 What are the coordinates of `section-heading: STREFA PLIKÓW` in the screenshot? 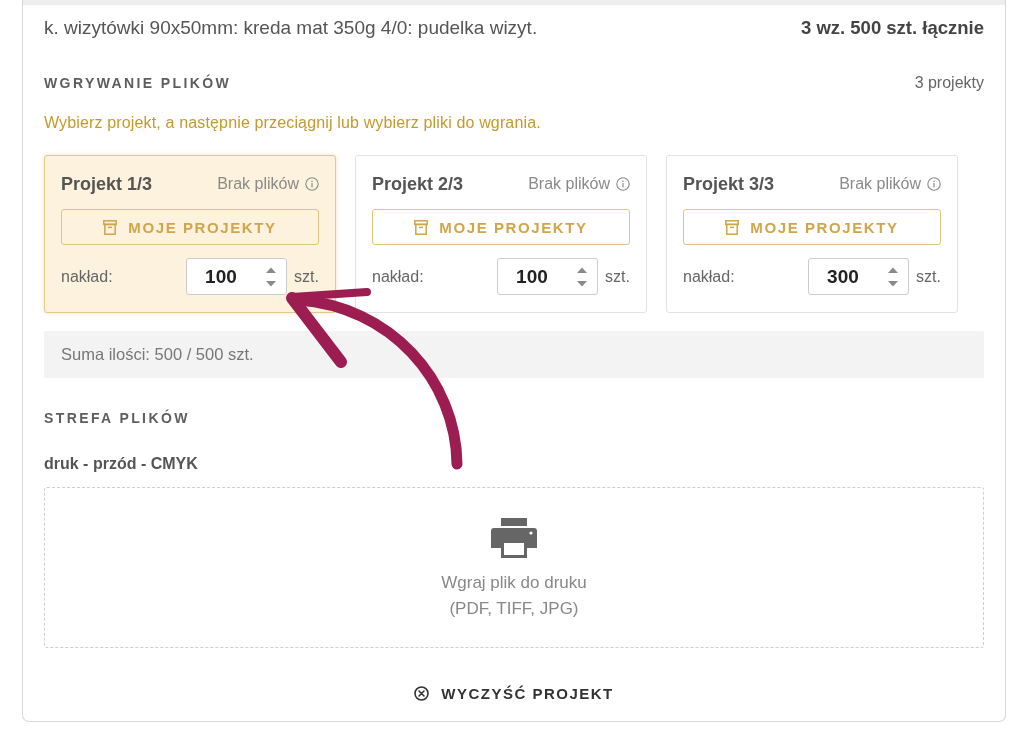 It's located at (117, 418).